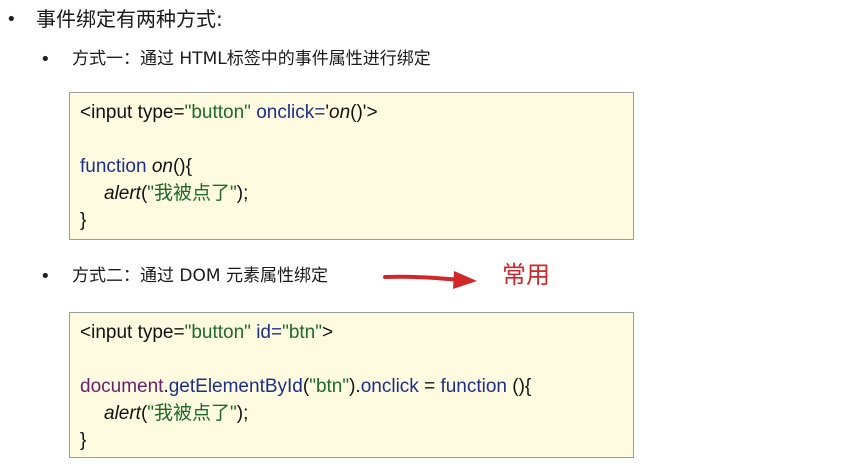 This screenshot has width=851, height=475. Describe the element at coordinates (129, 19) in the screenshot. I see `page-heading: 事件绑定有两种方式:` at that location.